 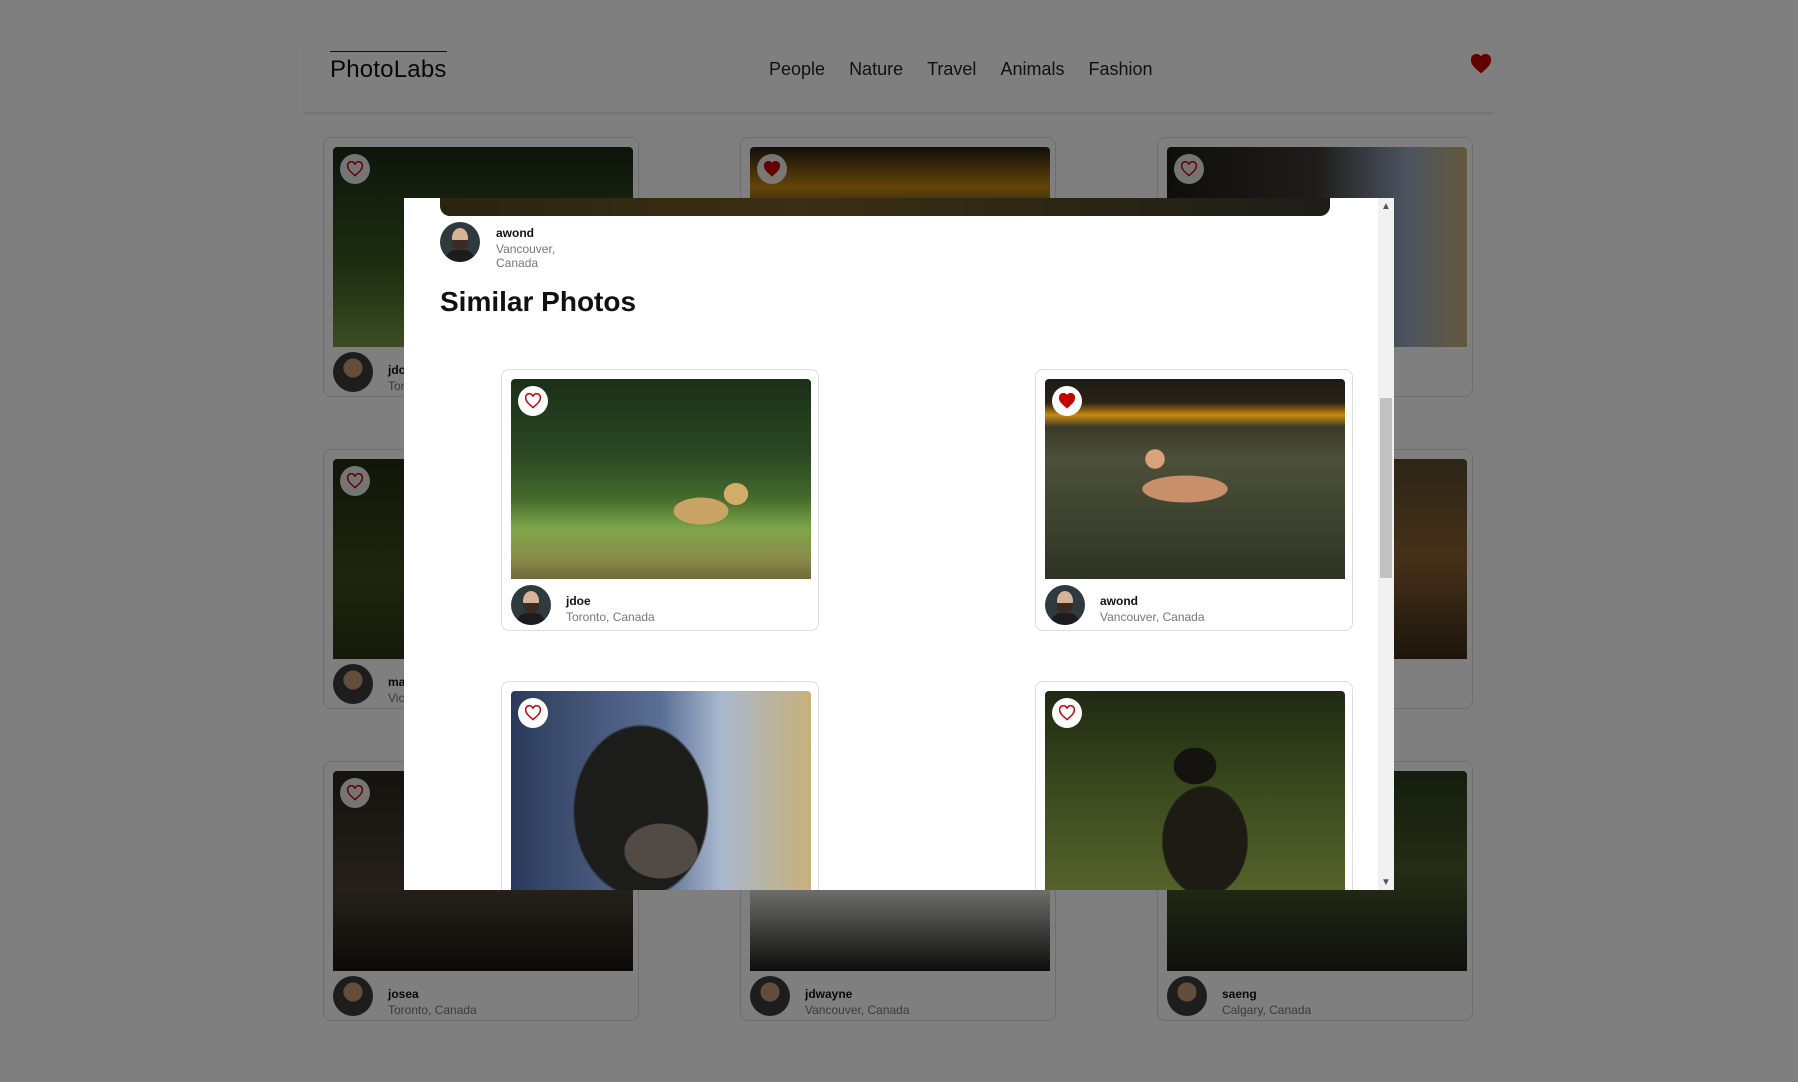 I want to click on main-photo-user: awond Vancouver, Canada, so click(x=497, y=246).